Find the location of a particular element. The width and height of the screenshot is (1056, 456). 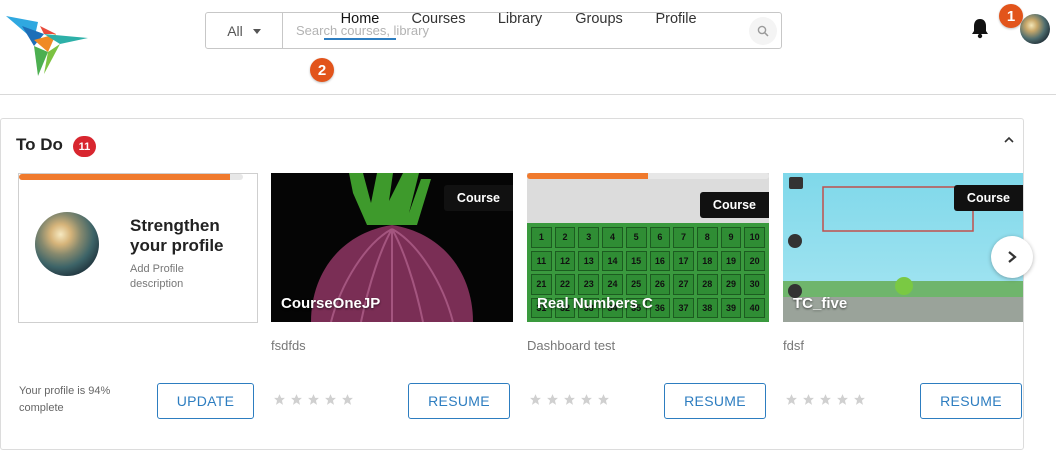

grid-number-cell: 5 is located at coordinates (636, 237).